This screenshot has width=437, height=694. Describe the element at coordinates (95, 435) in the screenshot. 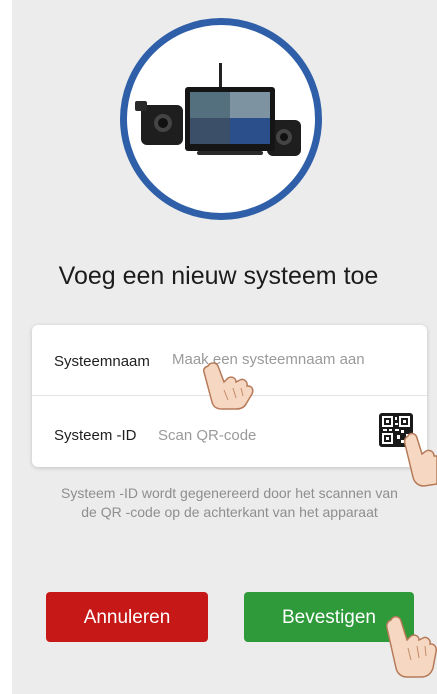

I see `system-id-label: Systeem -ID` at that location.